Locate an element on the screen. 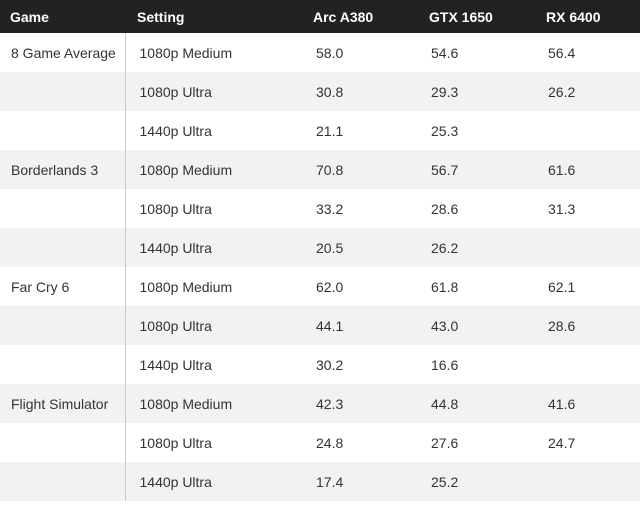  cell-game: Borderlands 3 is located at coordinates (63, 169).